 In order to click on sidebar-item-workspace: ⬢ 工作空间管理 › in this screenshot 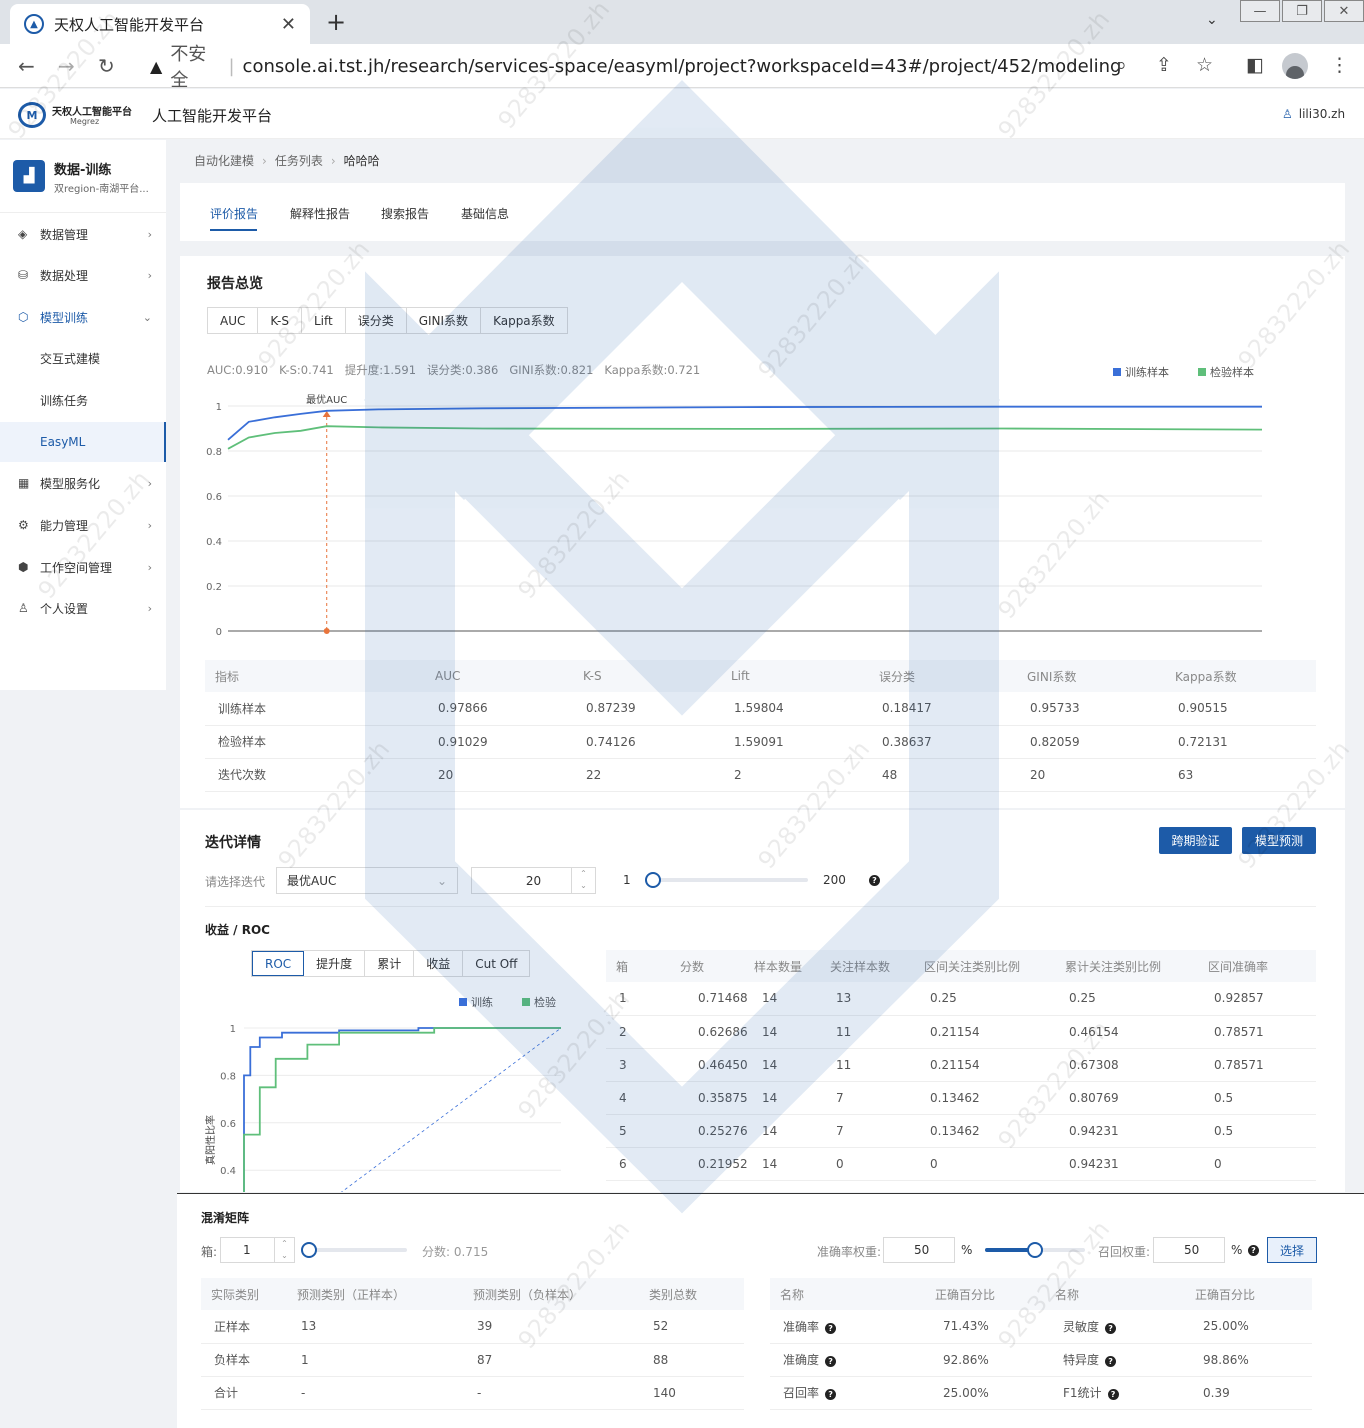, I will do `click(83, 567)`.